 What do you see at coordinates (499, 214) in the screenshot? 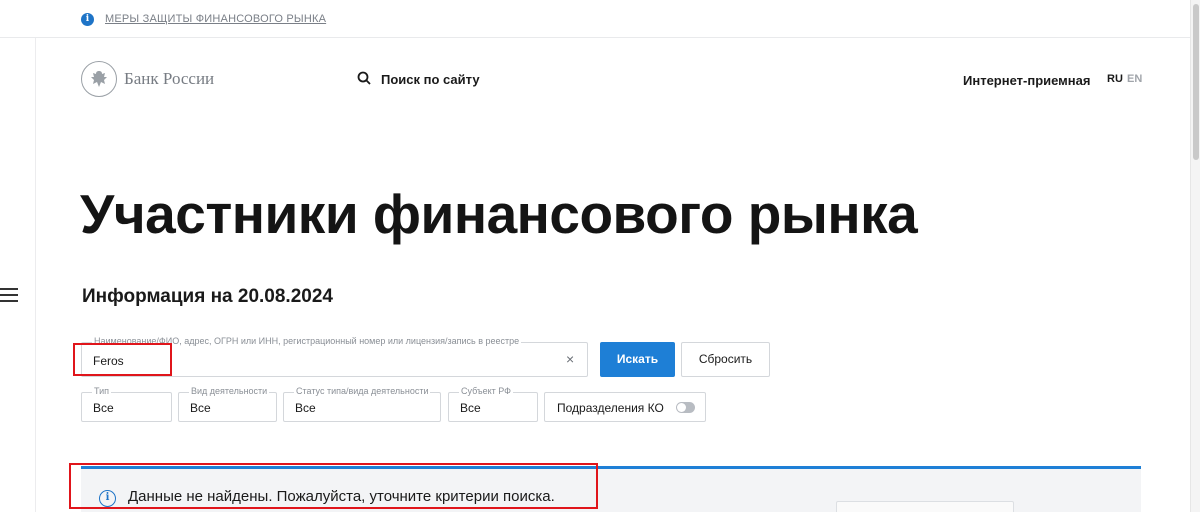
I see `page-title: Участники финансового рынка` at bounding box center [499, 214].